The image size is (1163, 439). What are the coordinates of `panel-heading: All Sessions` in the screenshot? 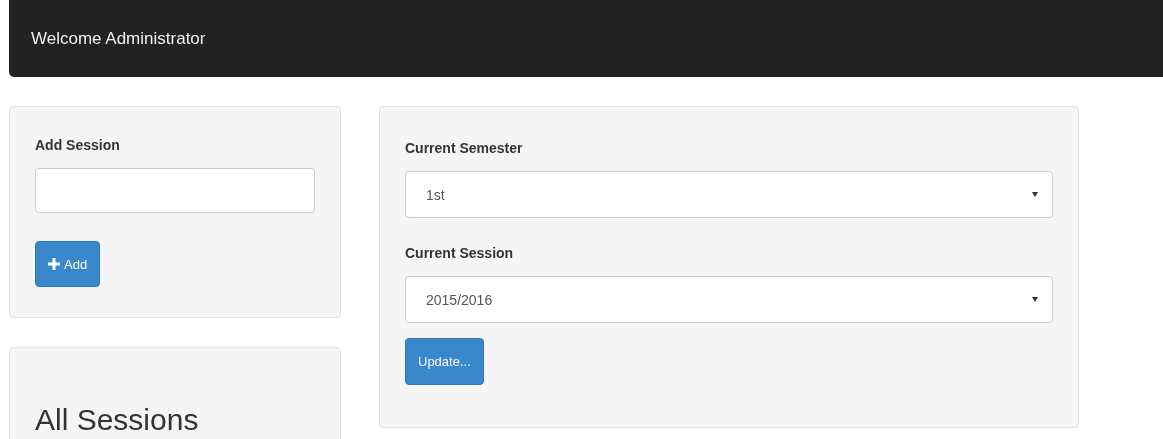 It's located at (117, 419).